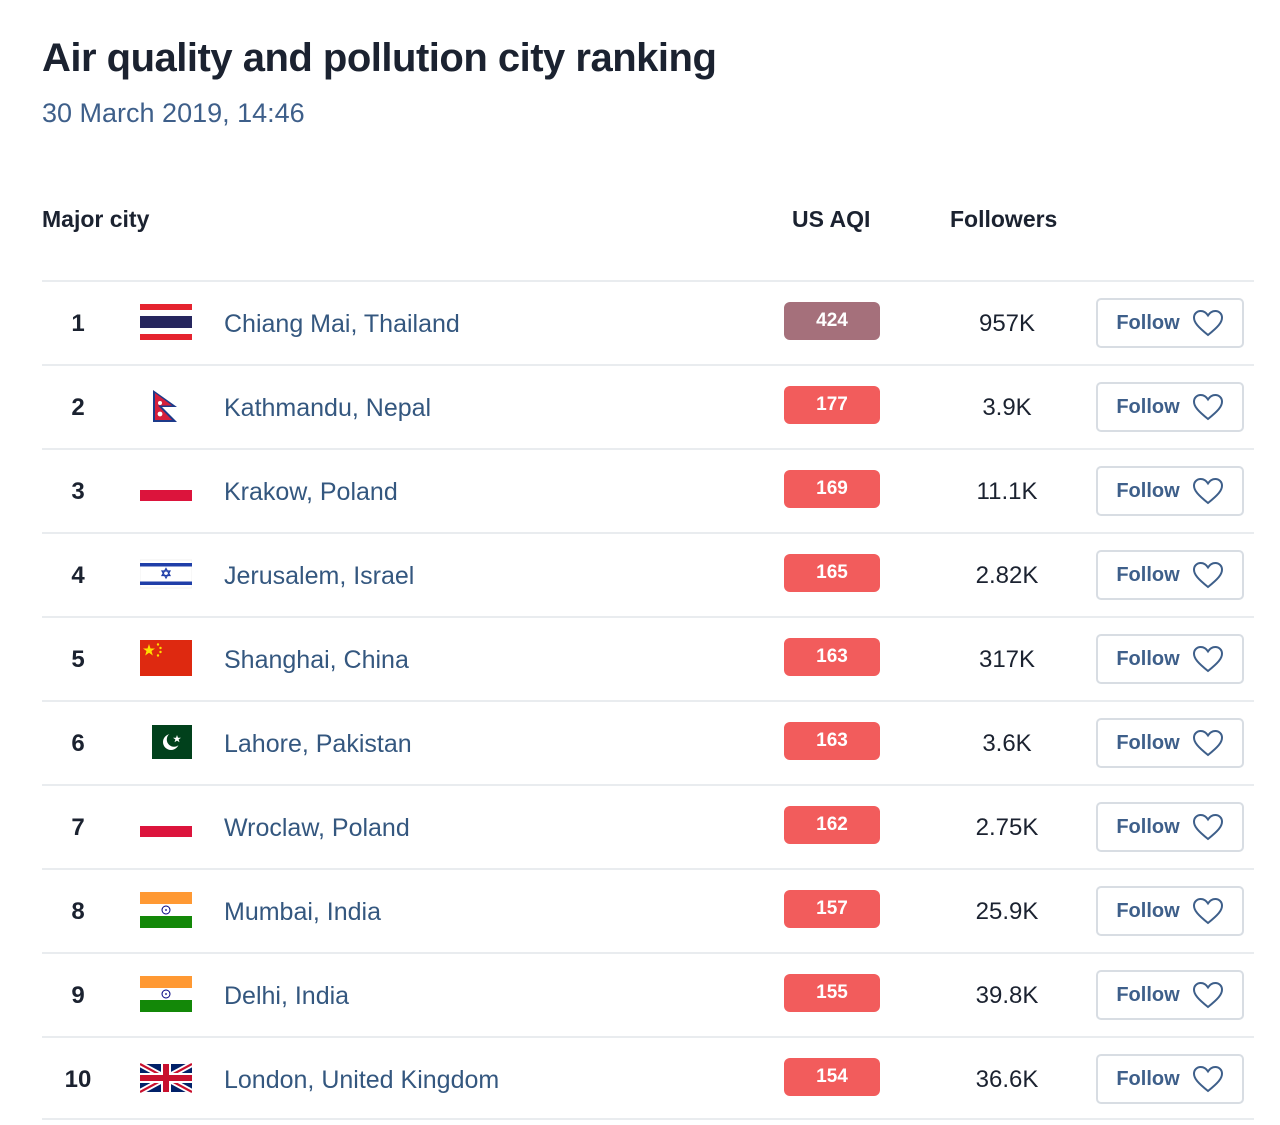 The width and height of the screenshot is (1280, 1125). What do you see at coordinates (379, 58) in the screenshot?
I see `page-title: Air quality and pollution city ranking` at bounding box center [379, 58].